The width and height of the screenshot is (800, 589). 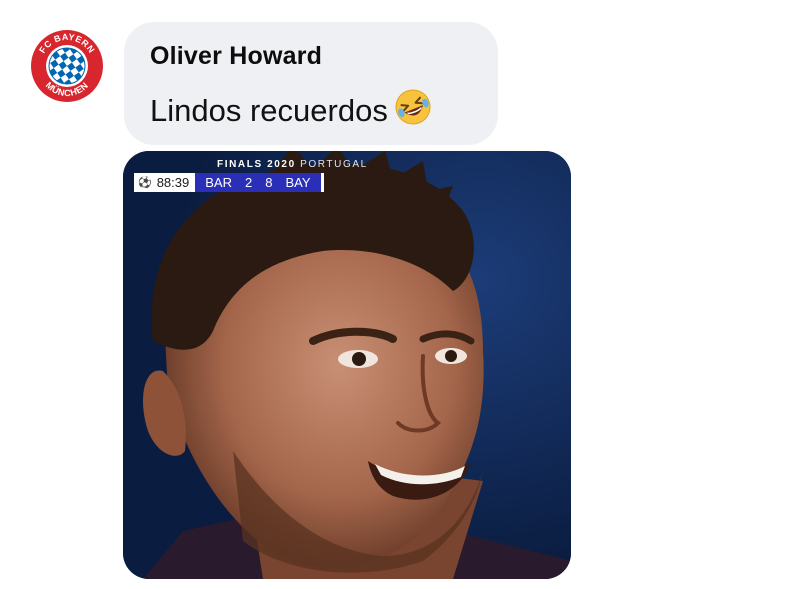 I want to click on home-score: 2, so click(x=248, y=182).